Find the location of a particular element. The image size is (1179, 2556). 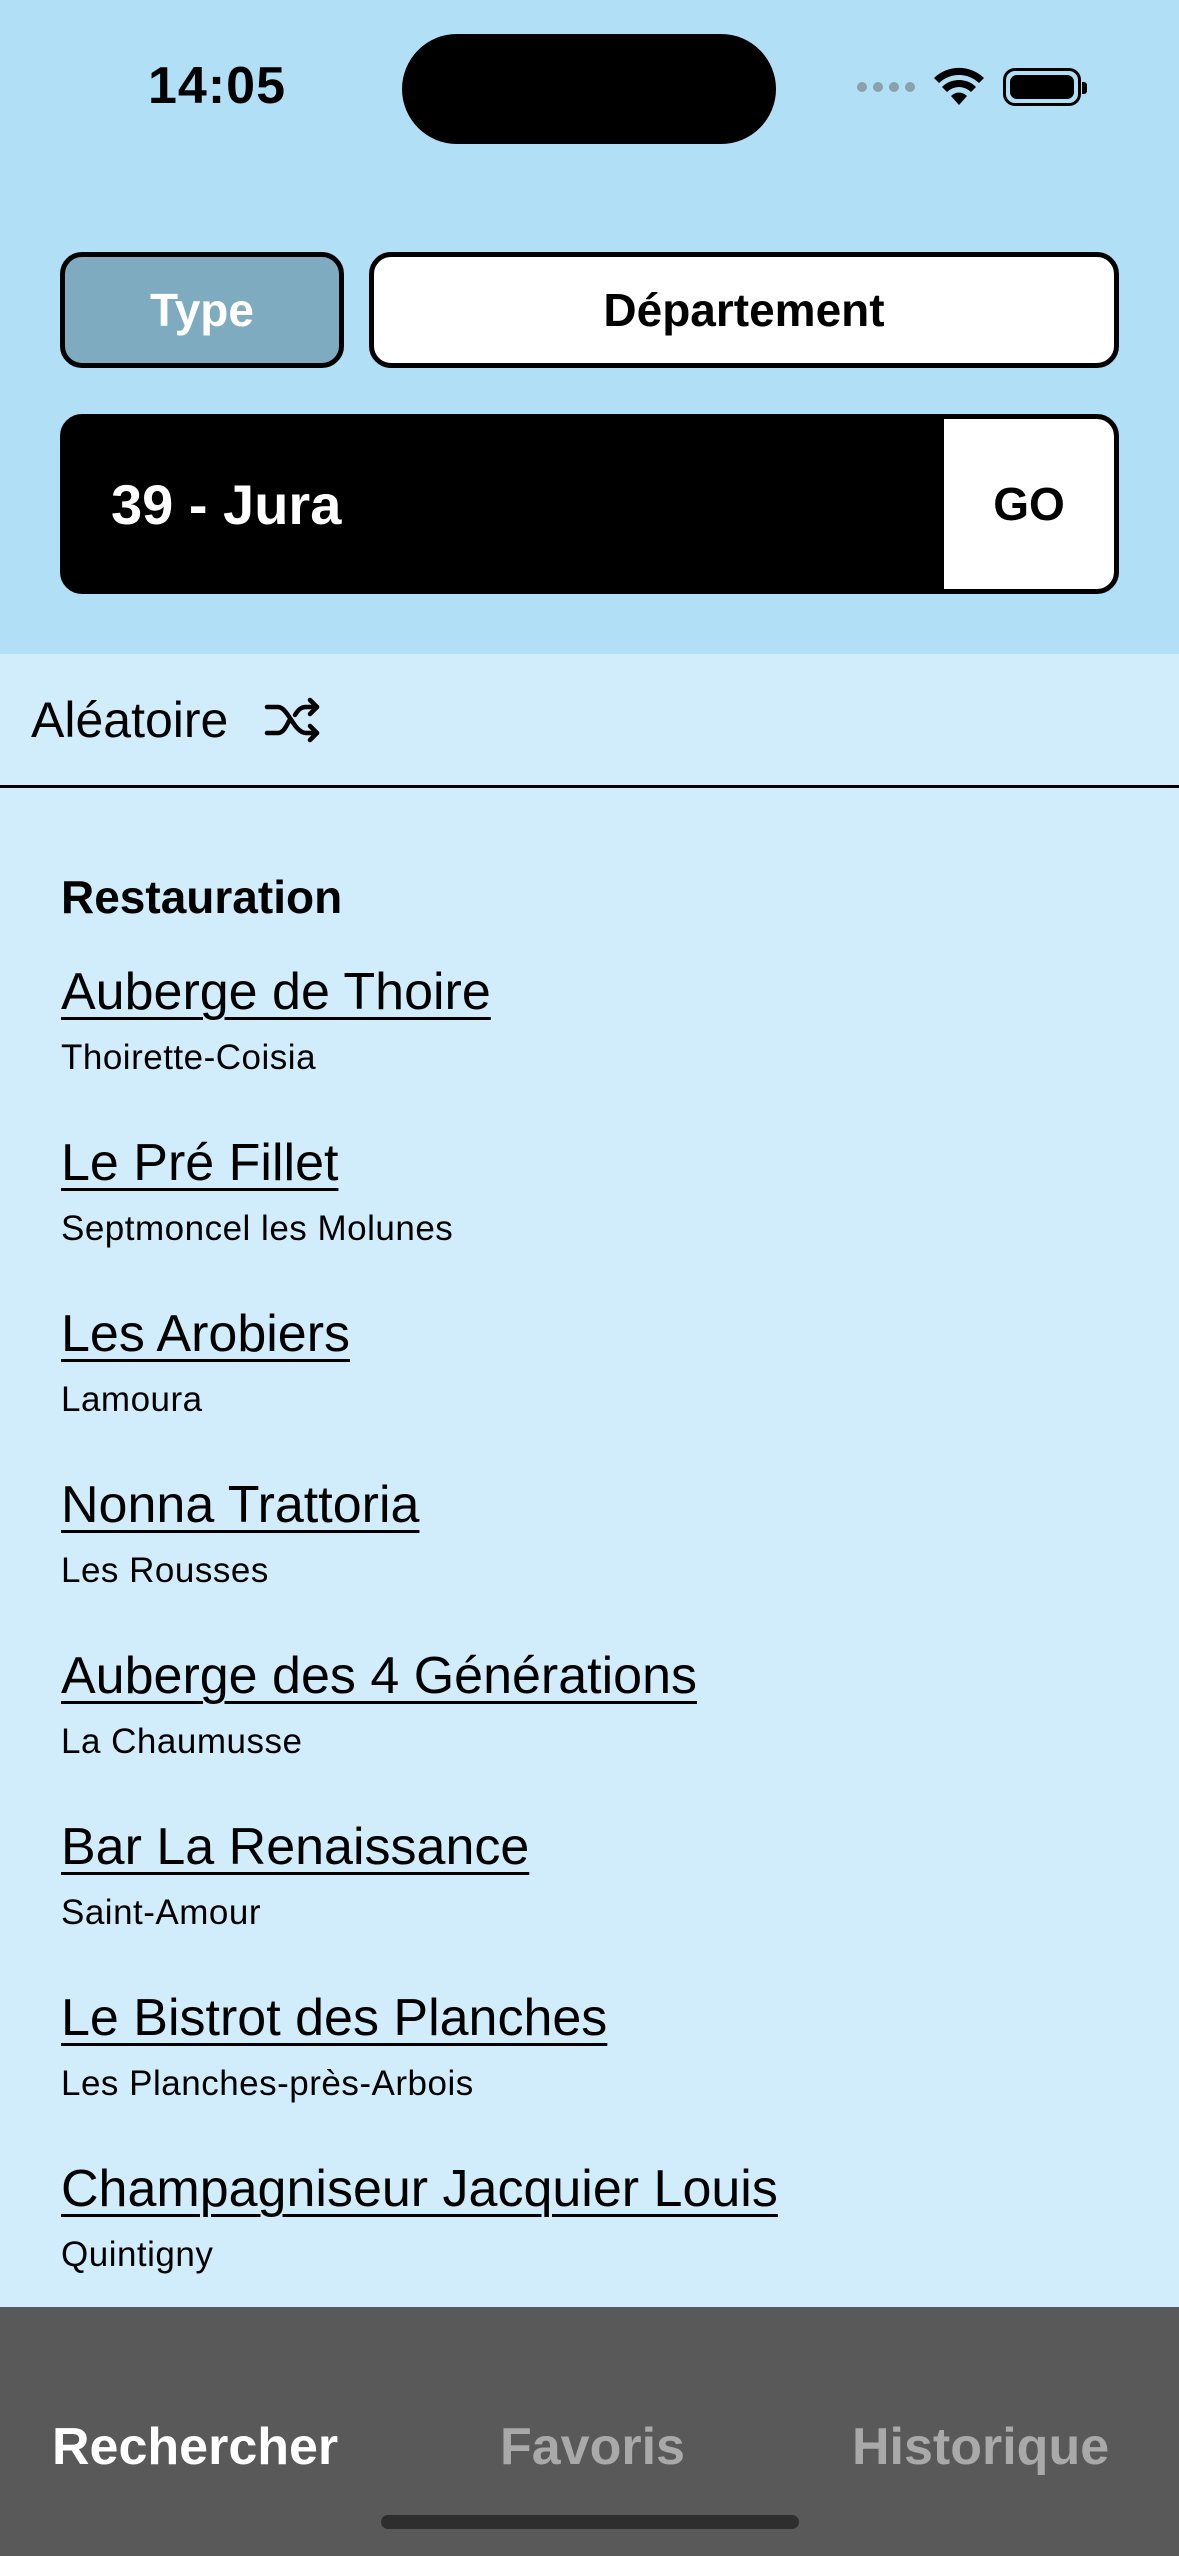

restaurant-link: Le Pré Fillet is located at coordinates (199, 1163).